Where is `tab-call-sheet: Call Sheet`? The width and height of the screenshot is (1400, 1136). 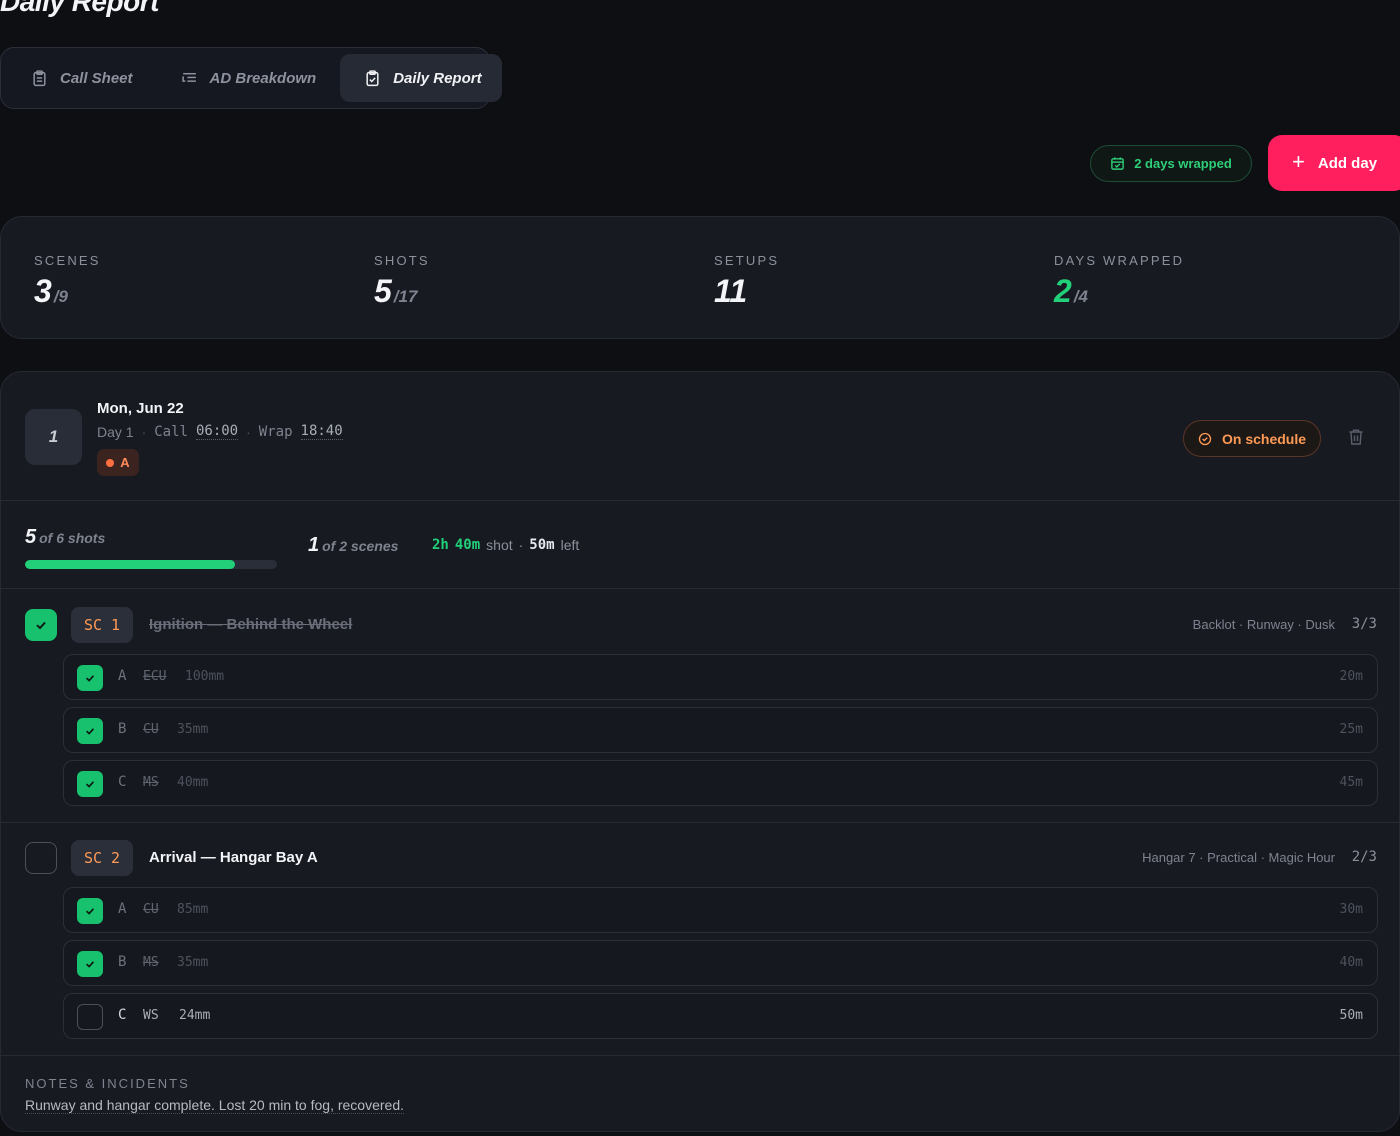
tab-call-sheet: Call Sheet is located at coordinates (80, 78).